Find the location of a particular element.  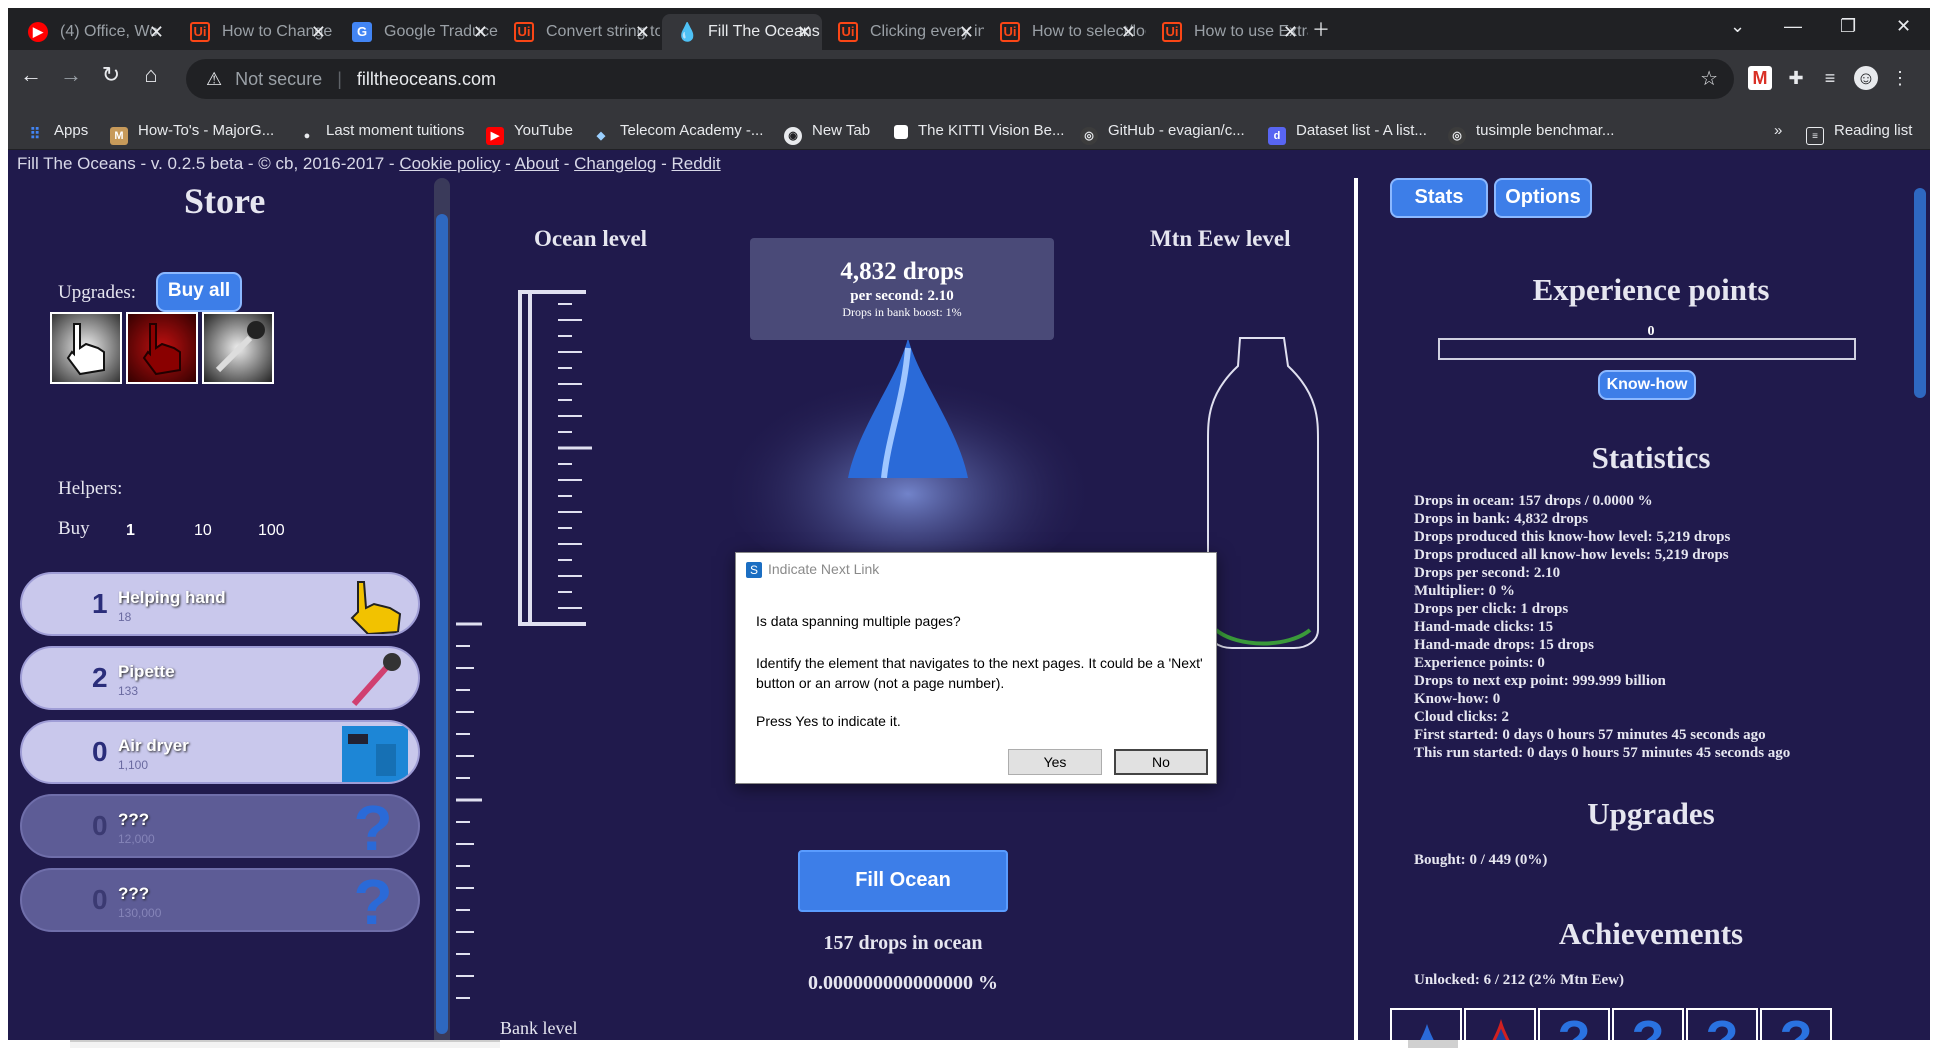

upgrades-title: Upgrades is located at coordinates (1651, 813).